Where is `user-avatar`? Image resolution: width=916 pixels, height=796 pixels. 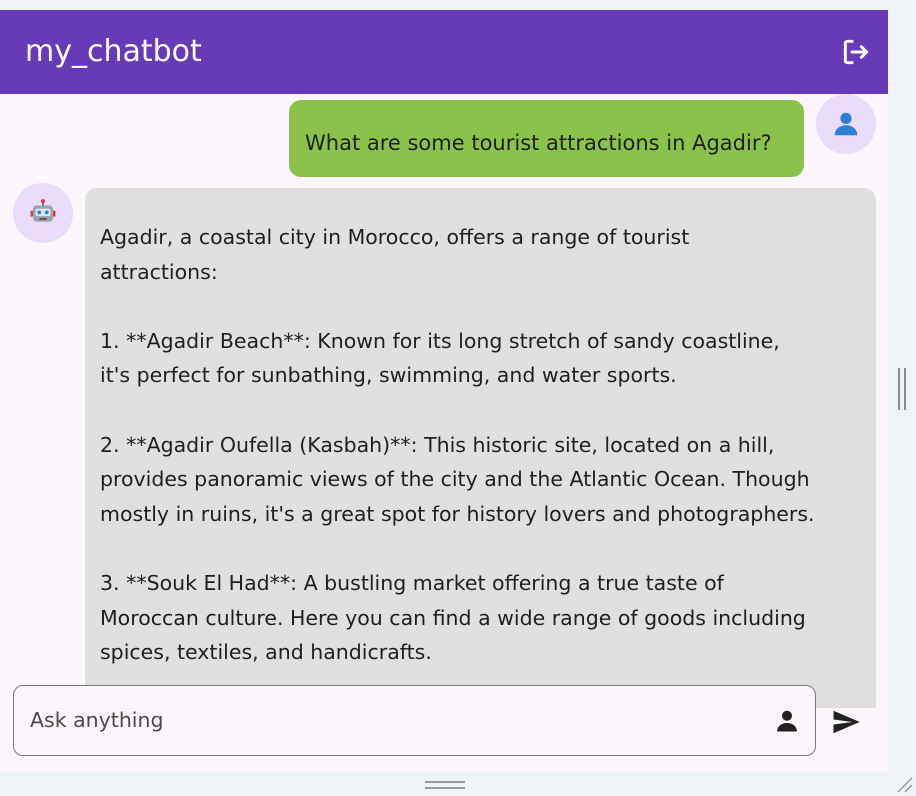
user-avatar is located at coordinates (846, 124).